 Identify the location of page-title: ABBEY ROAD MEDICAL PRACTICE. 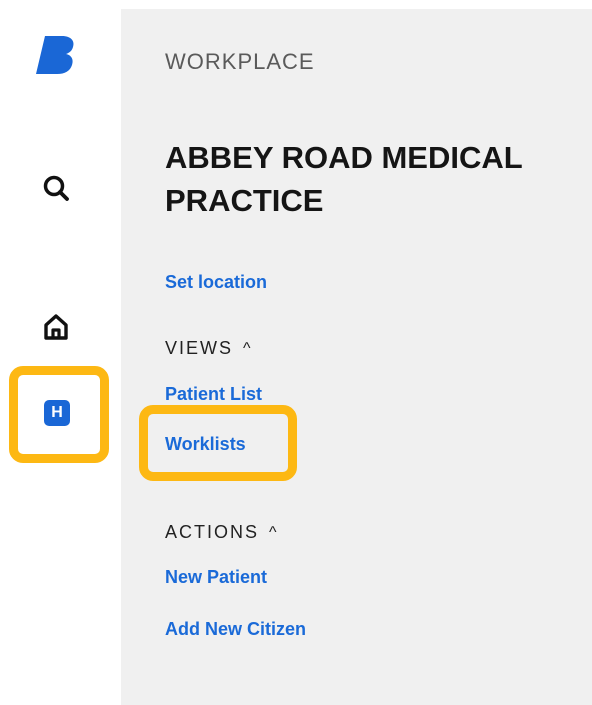
(344, 179).